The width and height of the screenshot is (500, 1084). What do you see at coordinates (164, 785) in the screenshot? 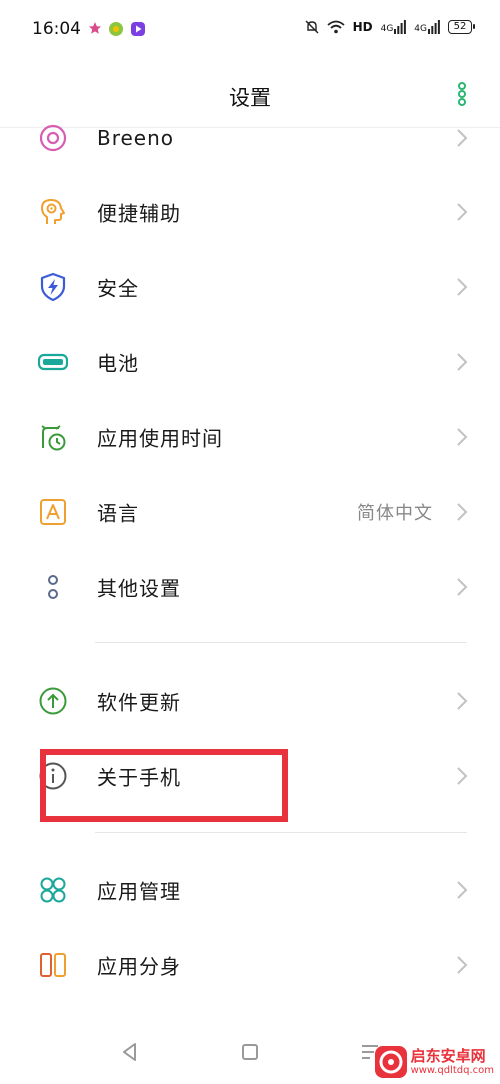
I see `highlight-annotation-box` at bounding box center [164, 785].